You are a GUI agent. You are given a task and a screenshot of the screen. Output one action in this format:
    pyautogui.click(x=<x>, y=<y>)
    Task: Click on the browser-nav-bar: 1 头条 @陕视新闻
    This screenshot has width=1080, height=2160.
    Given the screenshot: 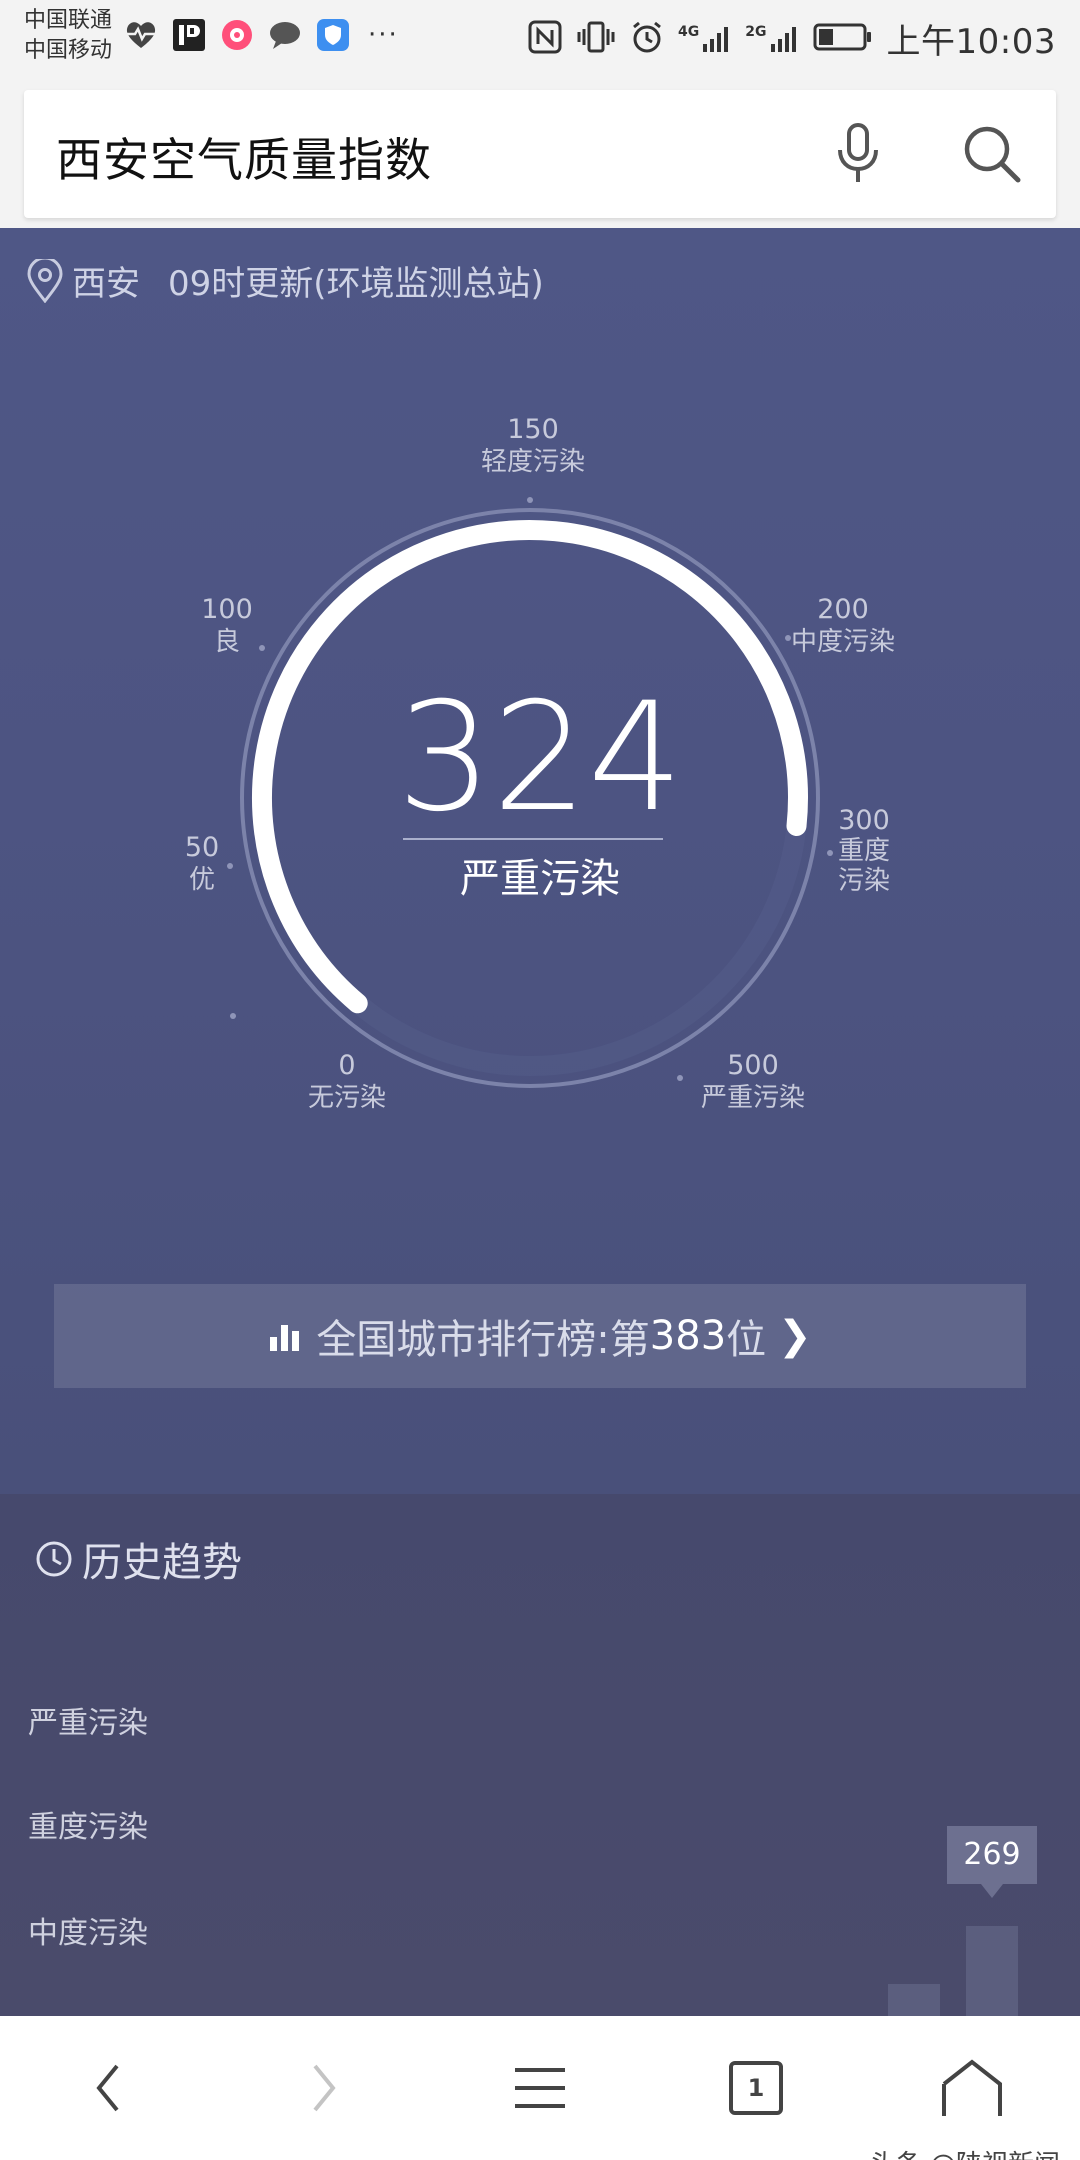 What is the action you would take?
    pyautogui.click(x=540, y=2088)
    